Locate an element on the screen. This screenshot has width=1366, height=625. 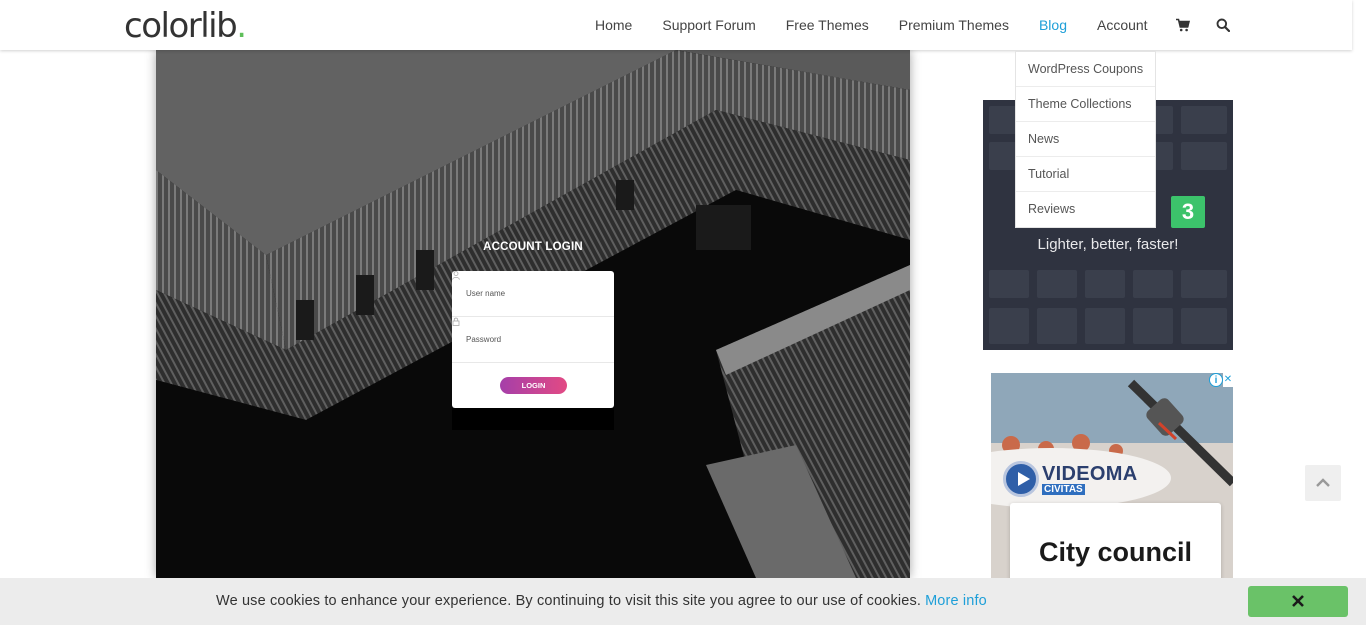
login-shadow is located at coordinates (533, 419).